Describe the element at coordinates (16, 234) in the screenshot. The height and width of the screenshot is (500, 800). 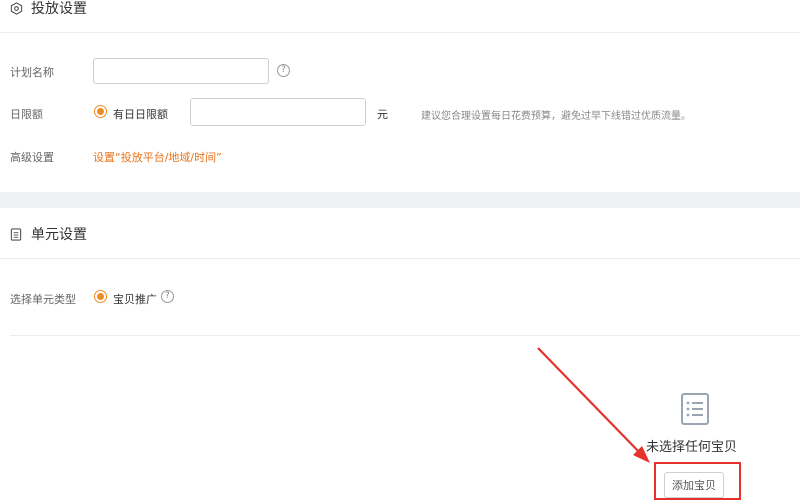
I see `document-list-icon` at that location.